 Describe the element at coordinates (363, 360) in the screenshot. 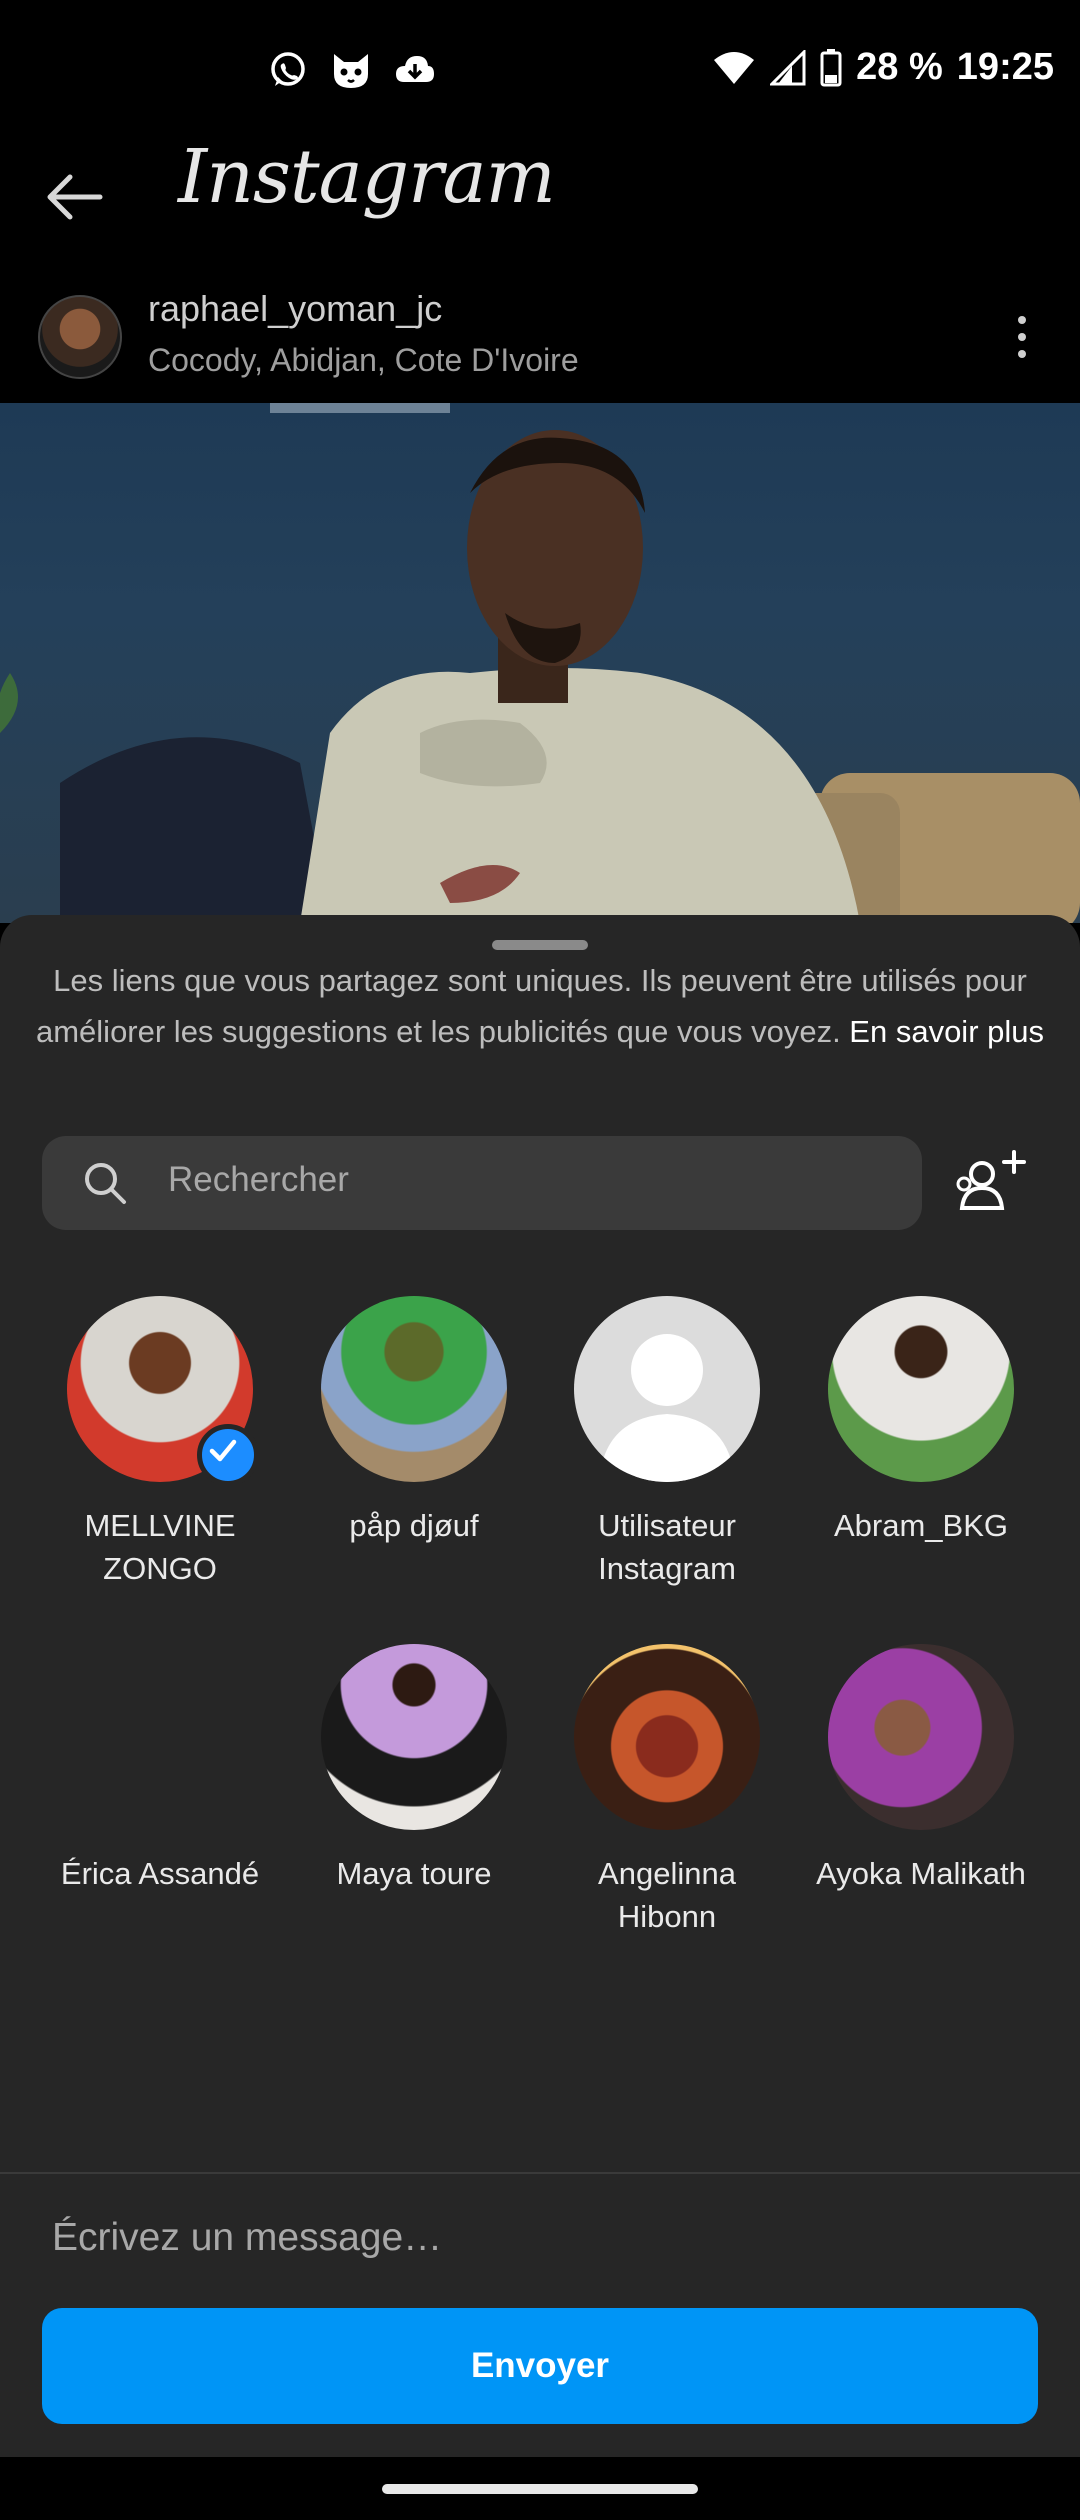

I see `post-location: Cocody, Abidjan, Cote D'Ivoire` at that location.